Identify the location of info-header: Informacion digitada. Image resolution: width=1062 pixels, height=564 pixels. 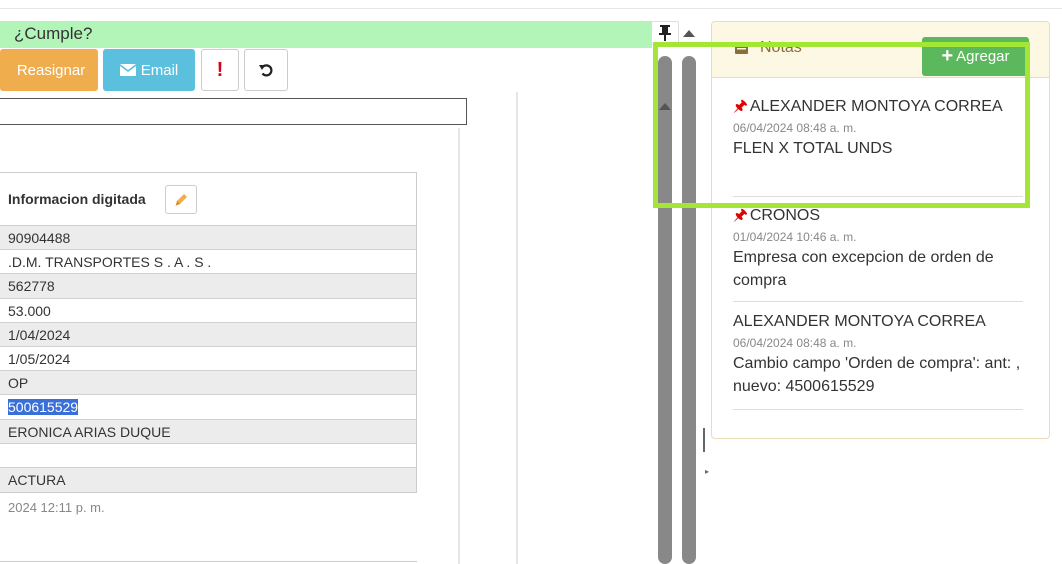
(208, 199).